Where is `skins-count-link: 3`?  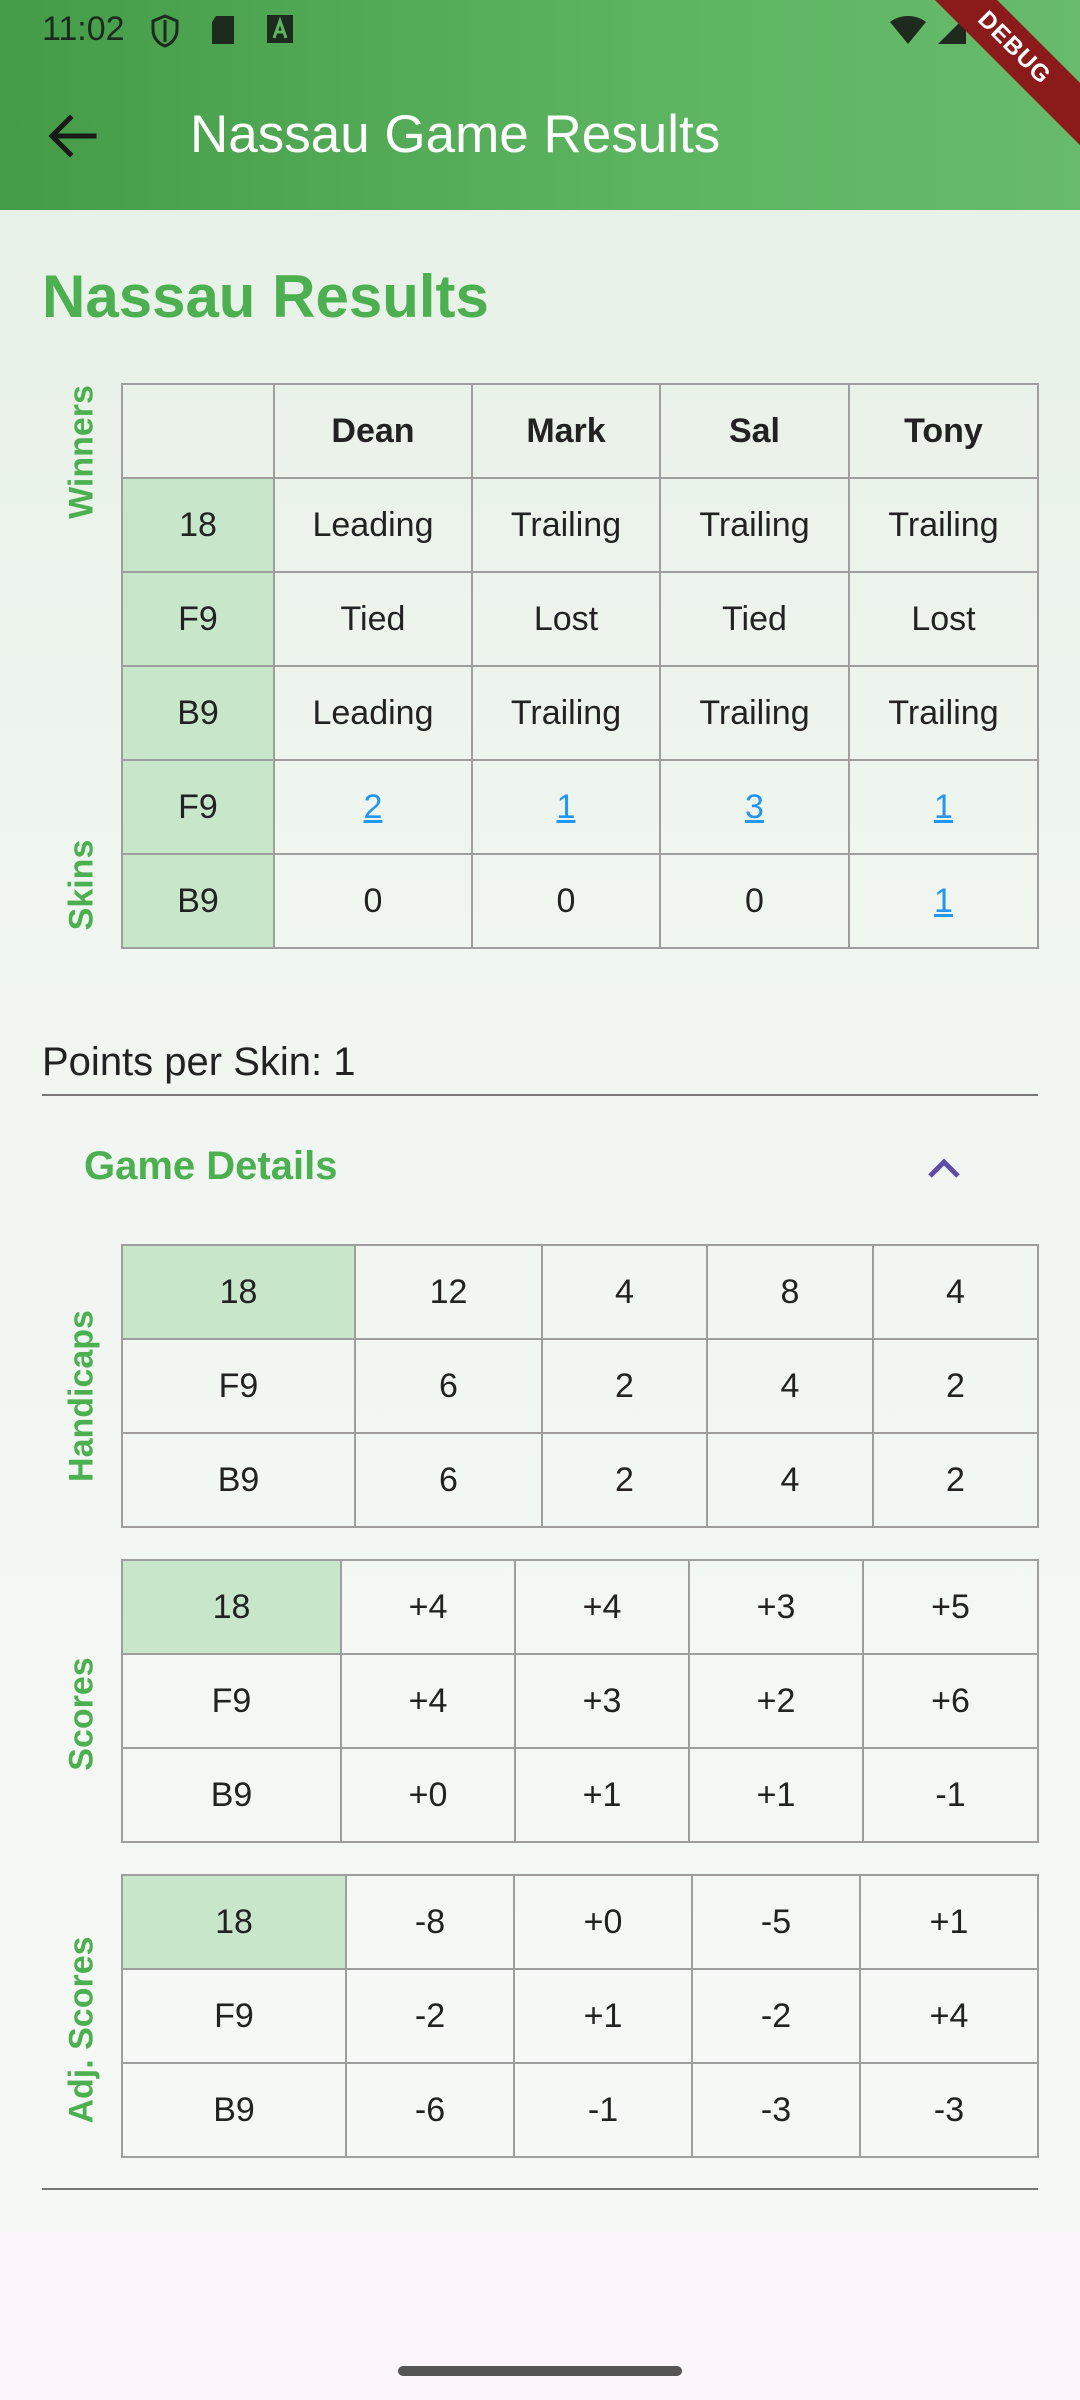 skins-count-link: 3 is located at coordinates (754, 807).